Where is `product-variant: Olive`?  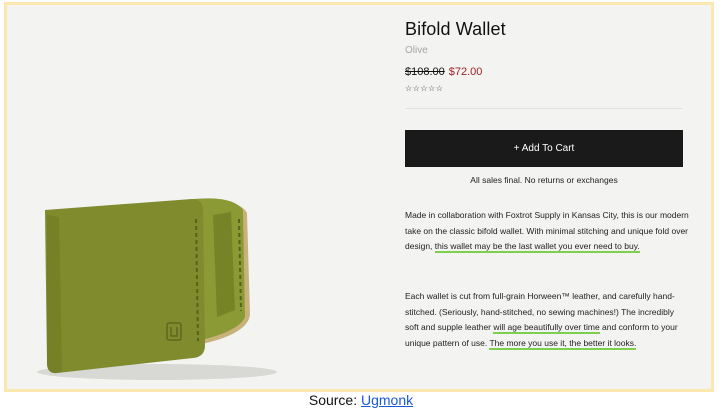
product-variant: Olive is located at coordinates (416, 50).